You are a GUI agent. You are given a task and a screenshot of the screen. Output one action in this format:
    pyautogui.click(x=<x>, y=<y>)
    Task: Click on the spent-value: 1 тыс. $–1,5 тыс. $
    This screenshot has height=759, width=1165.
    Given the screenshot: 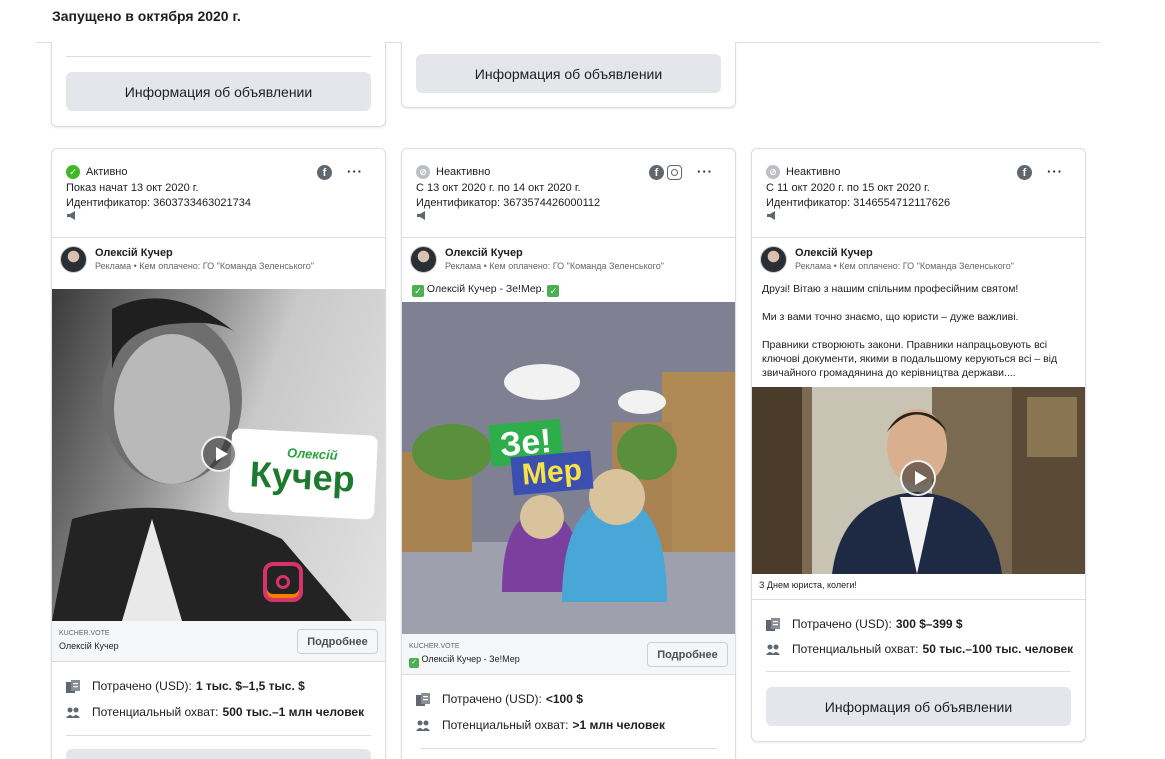 What is the action you would take?
    pyautogui.click(x=250, y=686)
    